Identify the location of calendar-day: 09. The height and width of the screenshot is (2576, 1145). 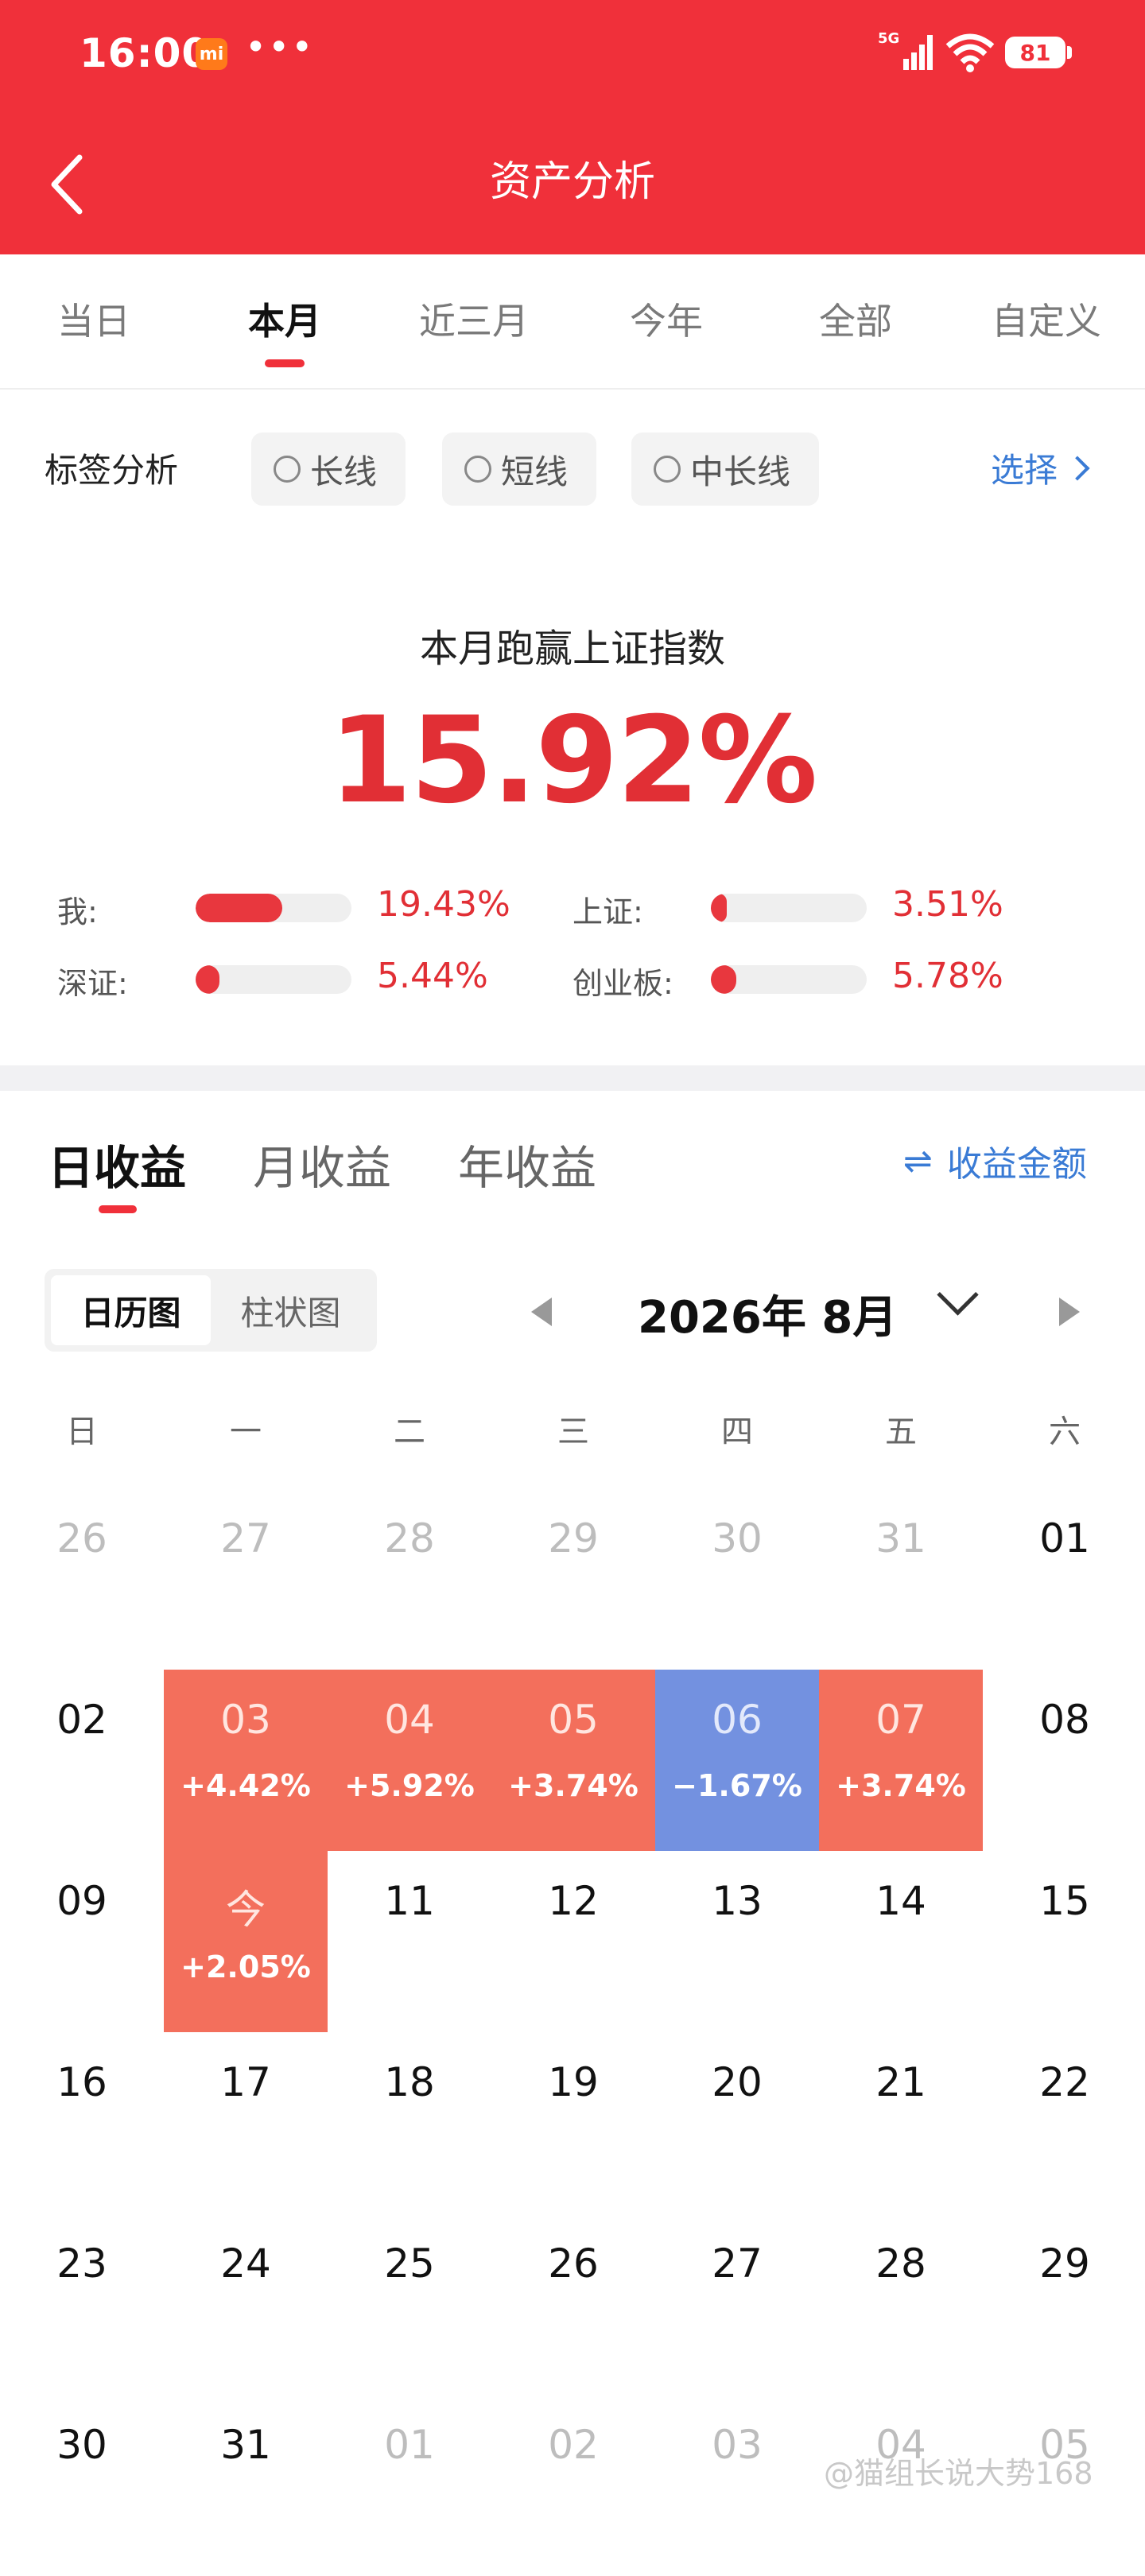
(82, 1941).